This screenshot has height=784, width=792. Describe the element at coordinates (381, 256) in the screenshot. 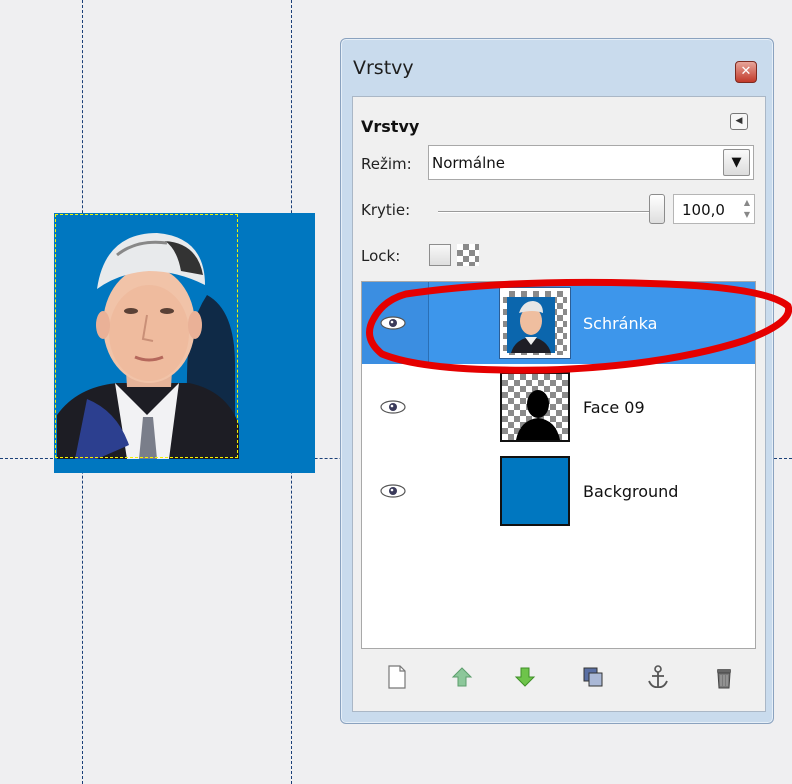

I see `lock-label: Lock:` at that location.